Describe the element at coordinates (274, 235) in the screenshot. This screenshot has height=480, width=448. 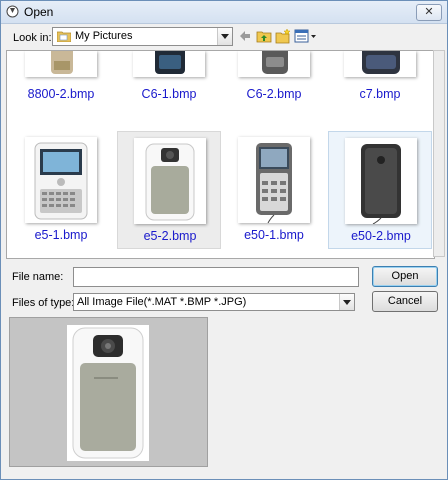
I see `file-name-label: e50-1.bmp` at that location.